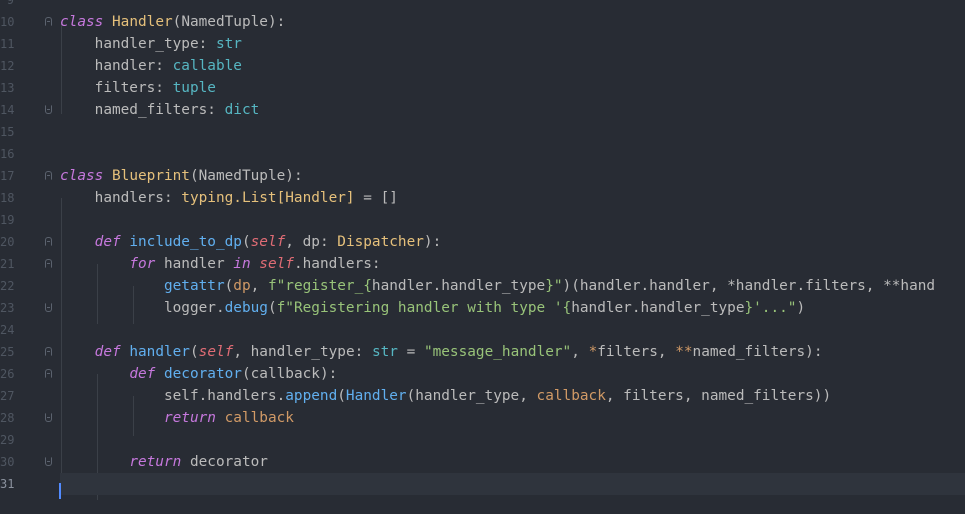  I want to click on code-text: , filters, named_filters)), so click(718, 396).